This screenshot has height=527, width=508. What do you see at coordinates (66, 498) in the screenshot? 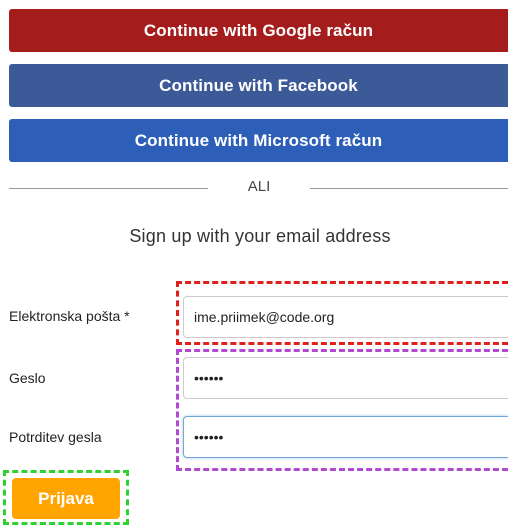
I see `submit-button: Prijava` at bounding box center [66, 498].